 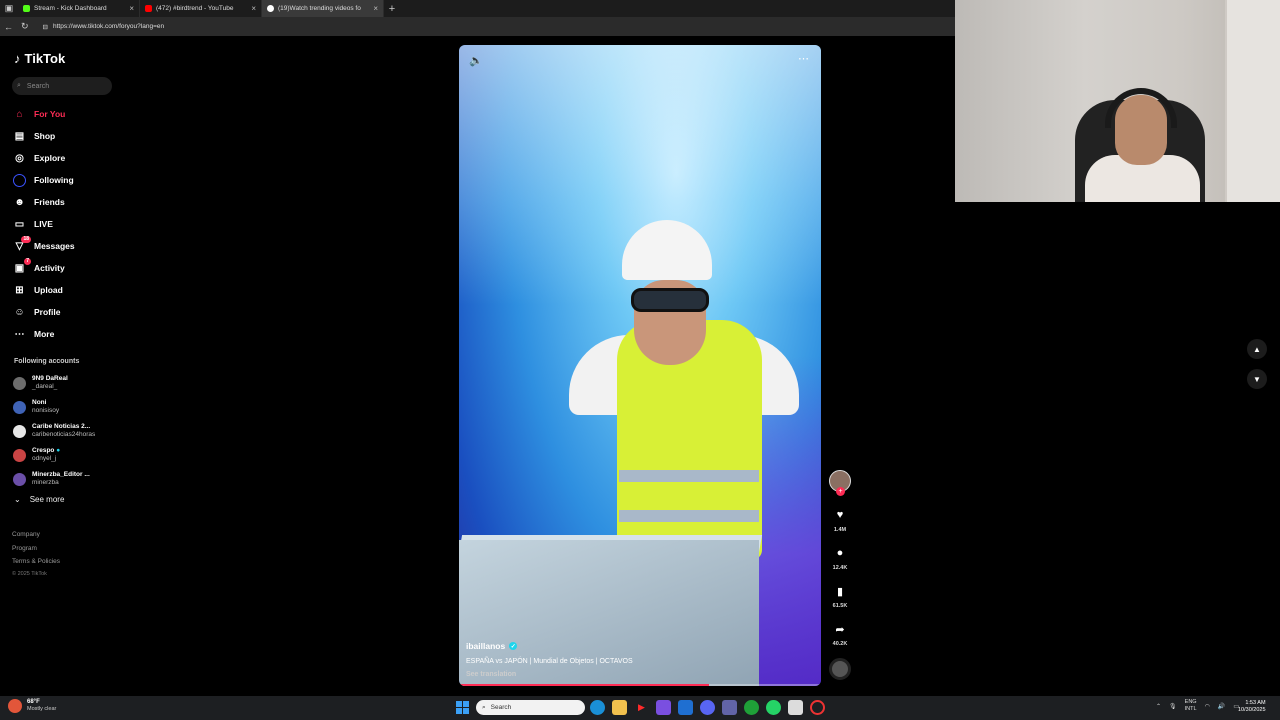 I want to click on see-more-label: See more, so click(x=47, y=499).